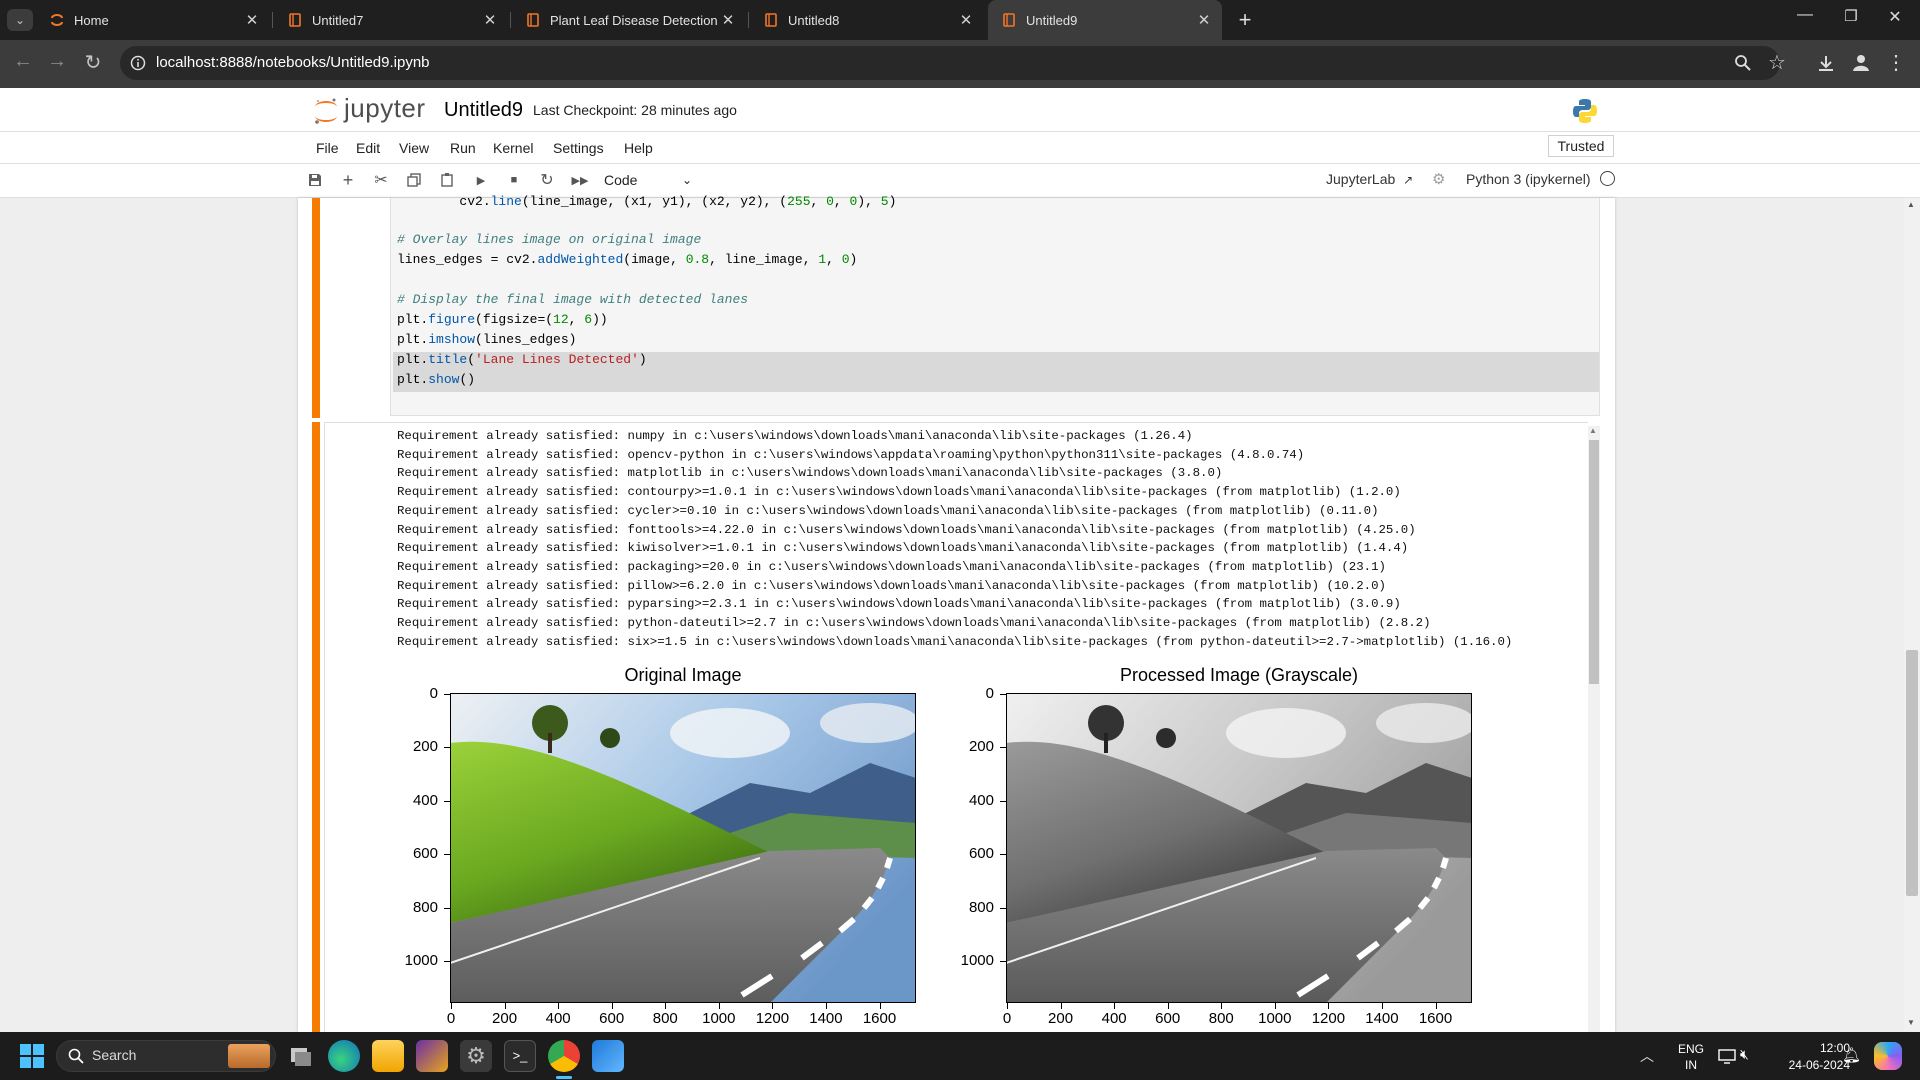 Image resolution: width=1920 pixels, height=1080 pixels. What do you see at coordinates (436, 379) in the screenshot?
I see `code-line: plt.show()` at bounding box center [436, 379].